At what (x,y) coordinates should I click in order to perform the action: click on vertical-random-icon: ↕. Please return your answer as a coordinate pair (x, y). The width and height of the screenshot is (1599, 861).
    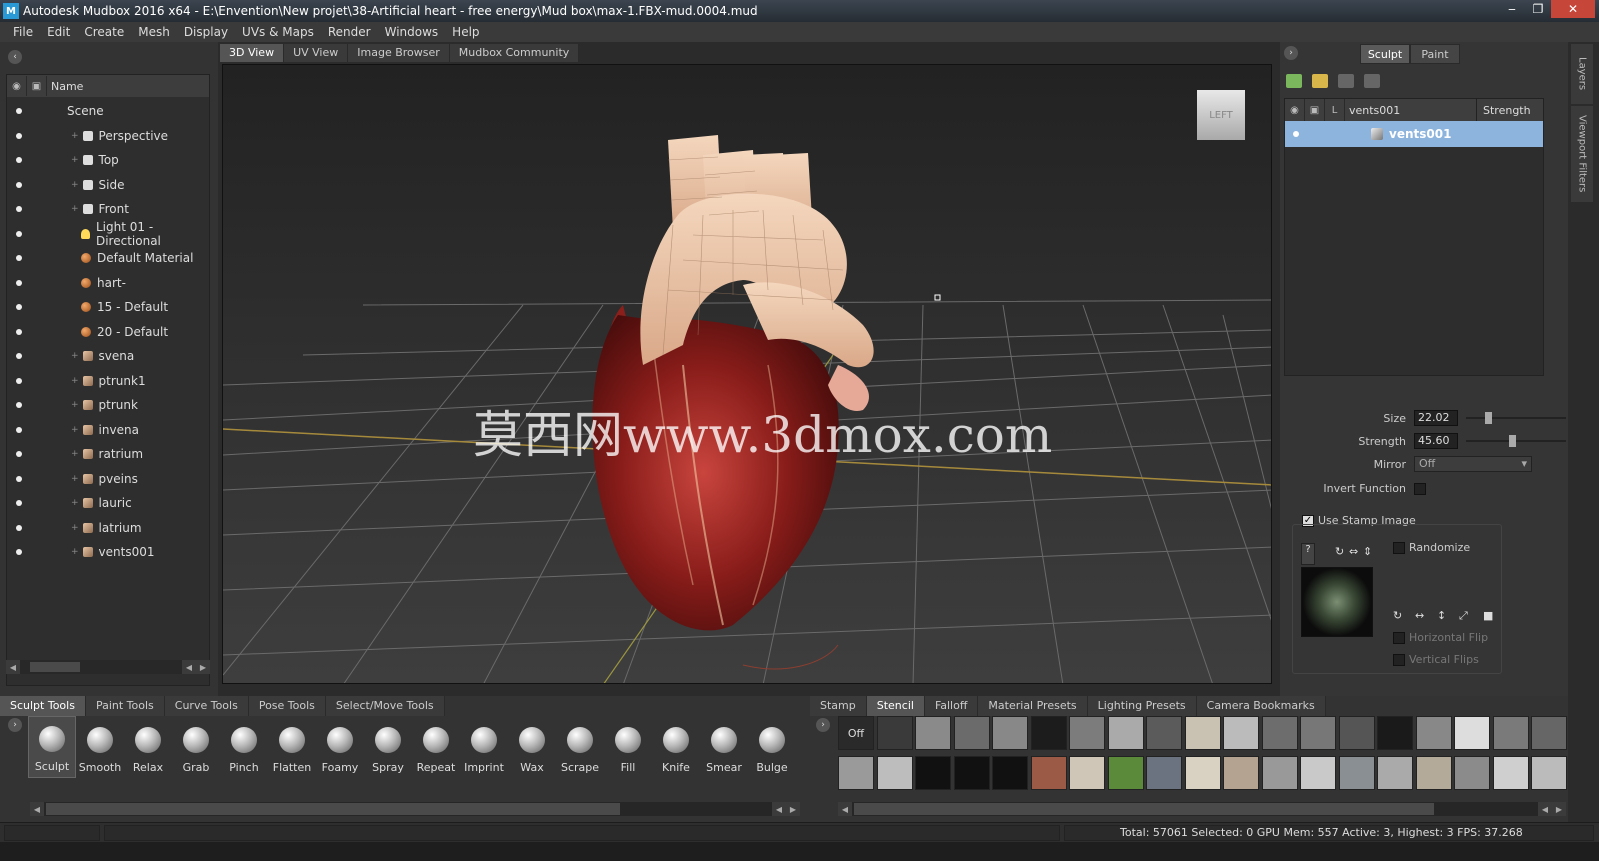
    Looking at the image, I should click on (1441, 615).